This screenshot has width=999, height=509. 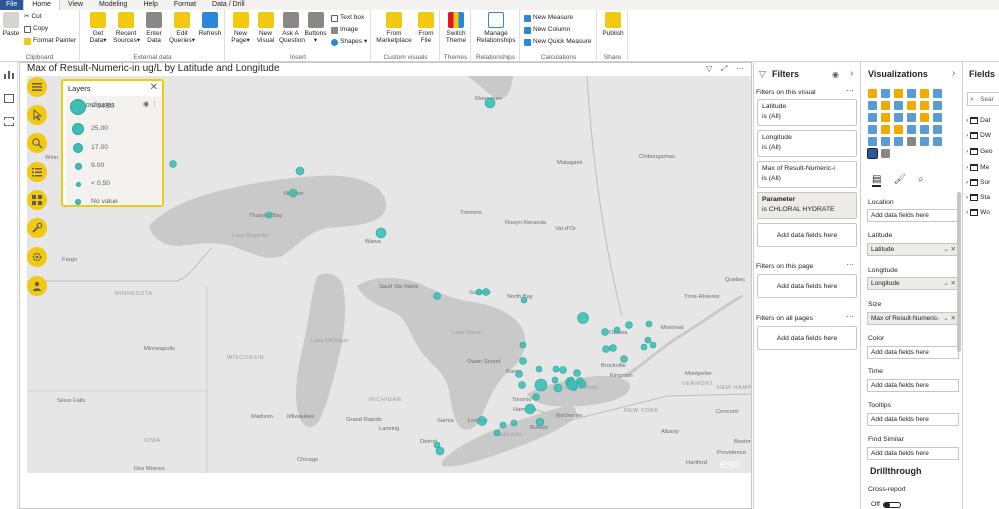 I want to click on well-latitude: Latitude ⌄ ✕, so click(x=913, y=249).